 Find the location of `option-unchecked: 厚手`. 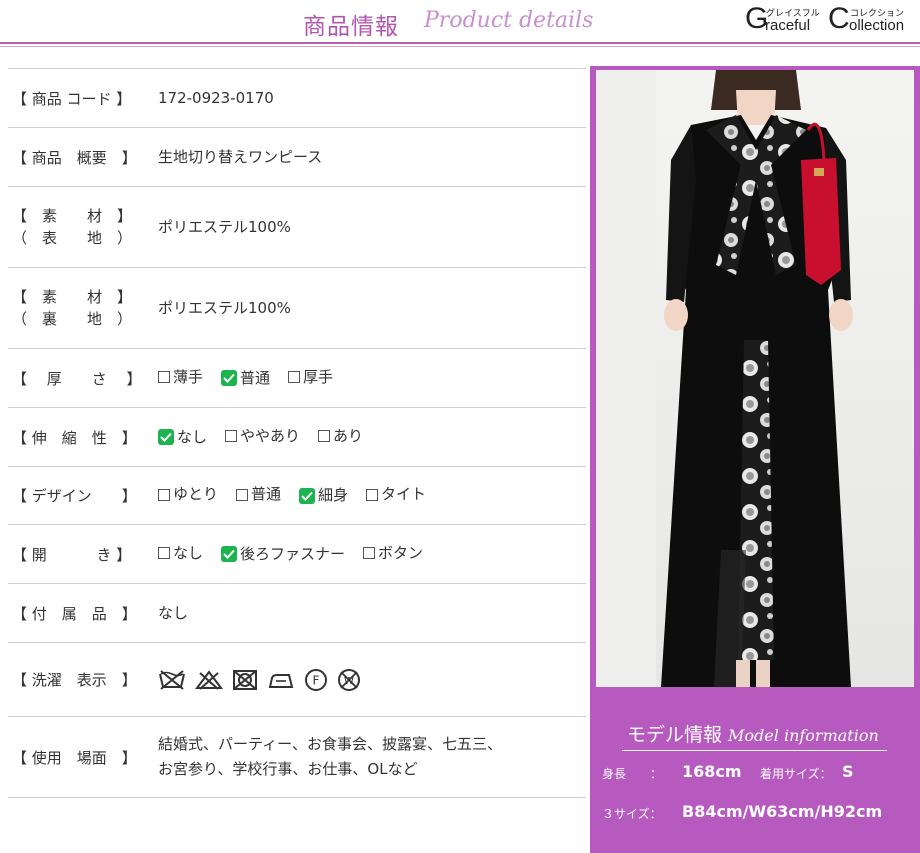

option-unchecked: 厚手 is located at coordinates (310, 377).